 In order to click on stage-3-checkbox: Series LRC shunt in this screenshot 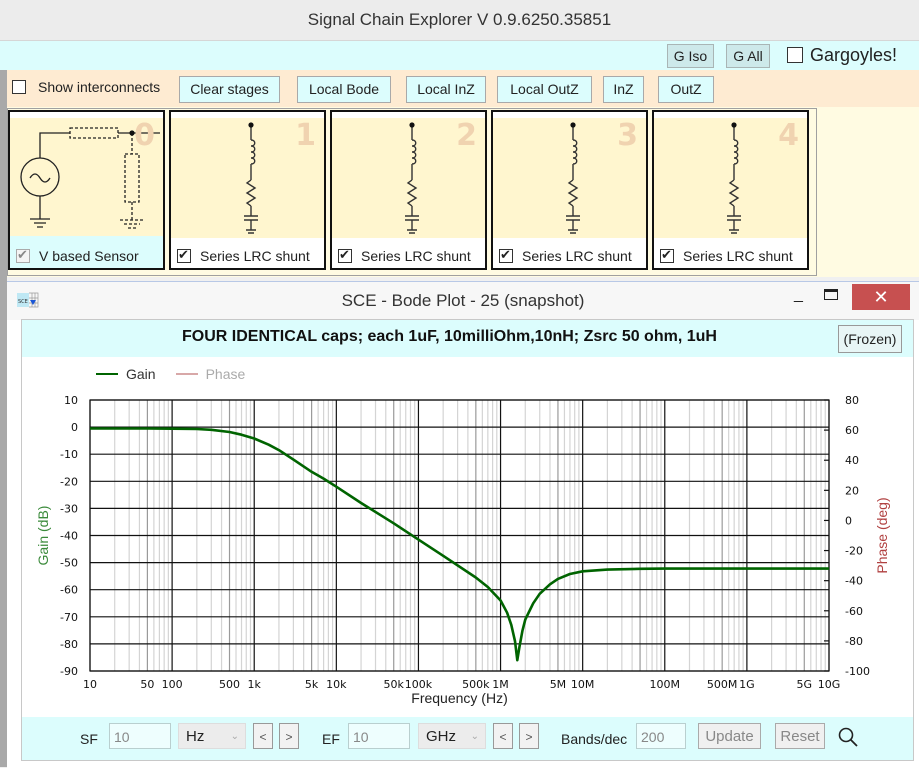, I will do `click(565, 255)`.